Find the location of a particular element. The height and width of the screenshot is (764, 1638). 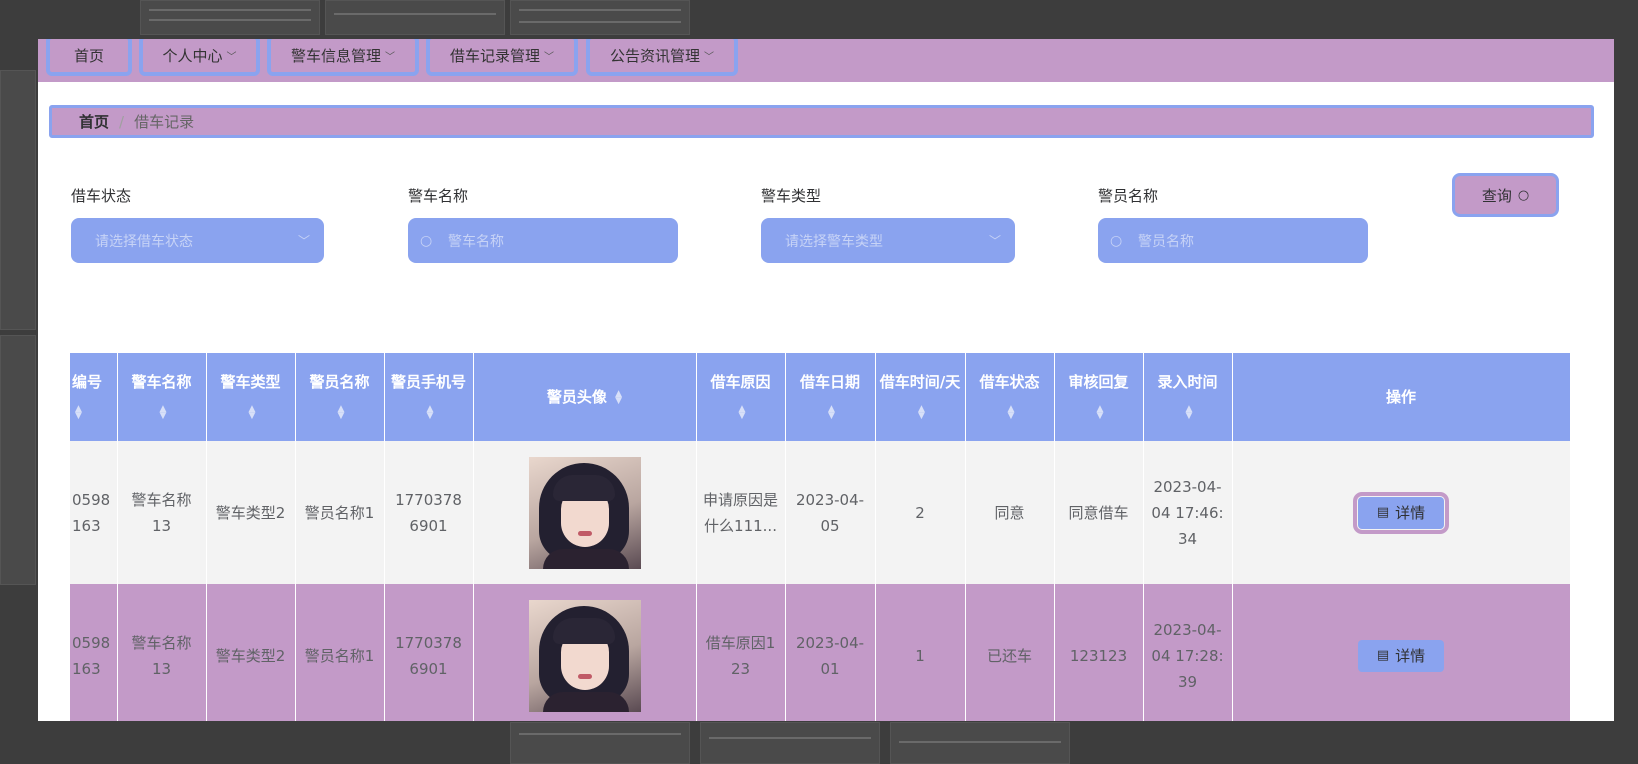

column-header-label: 审核回复 is located at coordinates (1098, 382).